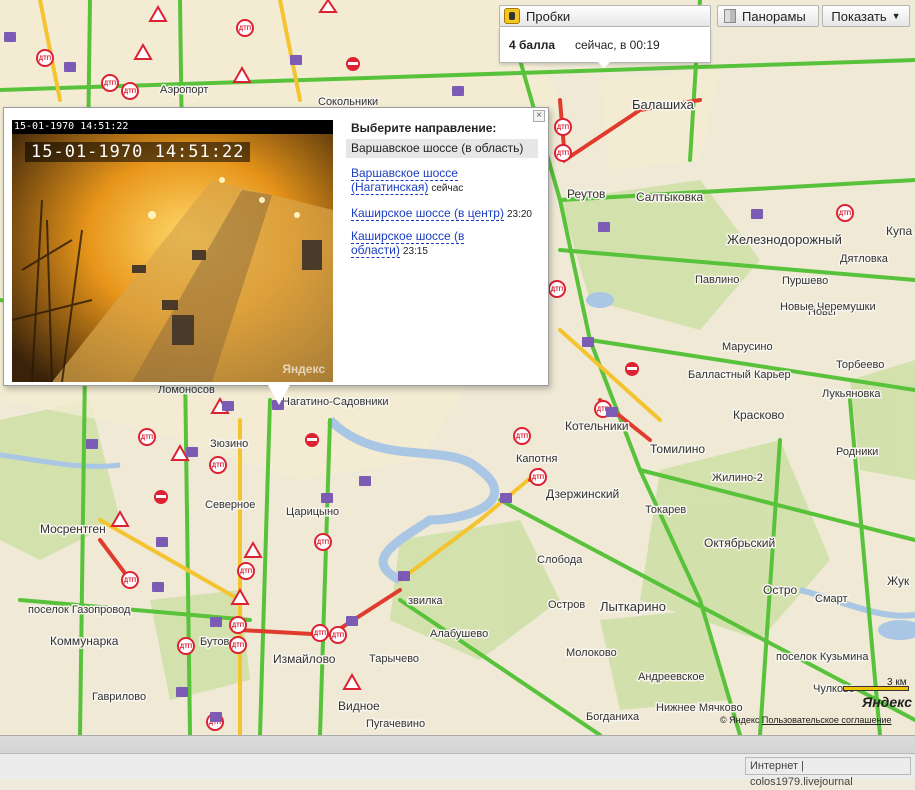 This screenshot has height=790, width=915. What do you see at coordinates (827, 720) in the screenshot?
I see `terms-link: Пользовательское соглашение` at bounding box center [827, 720].